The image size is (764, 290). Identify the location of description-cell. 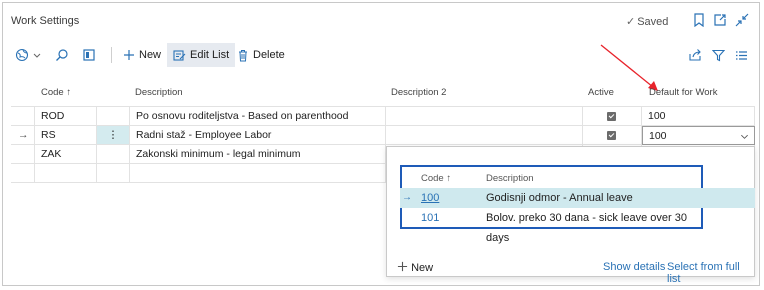
(258, 173).